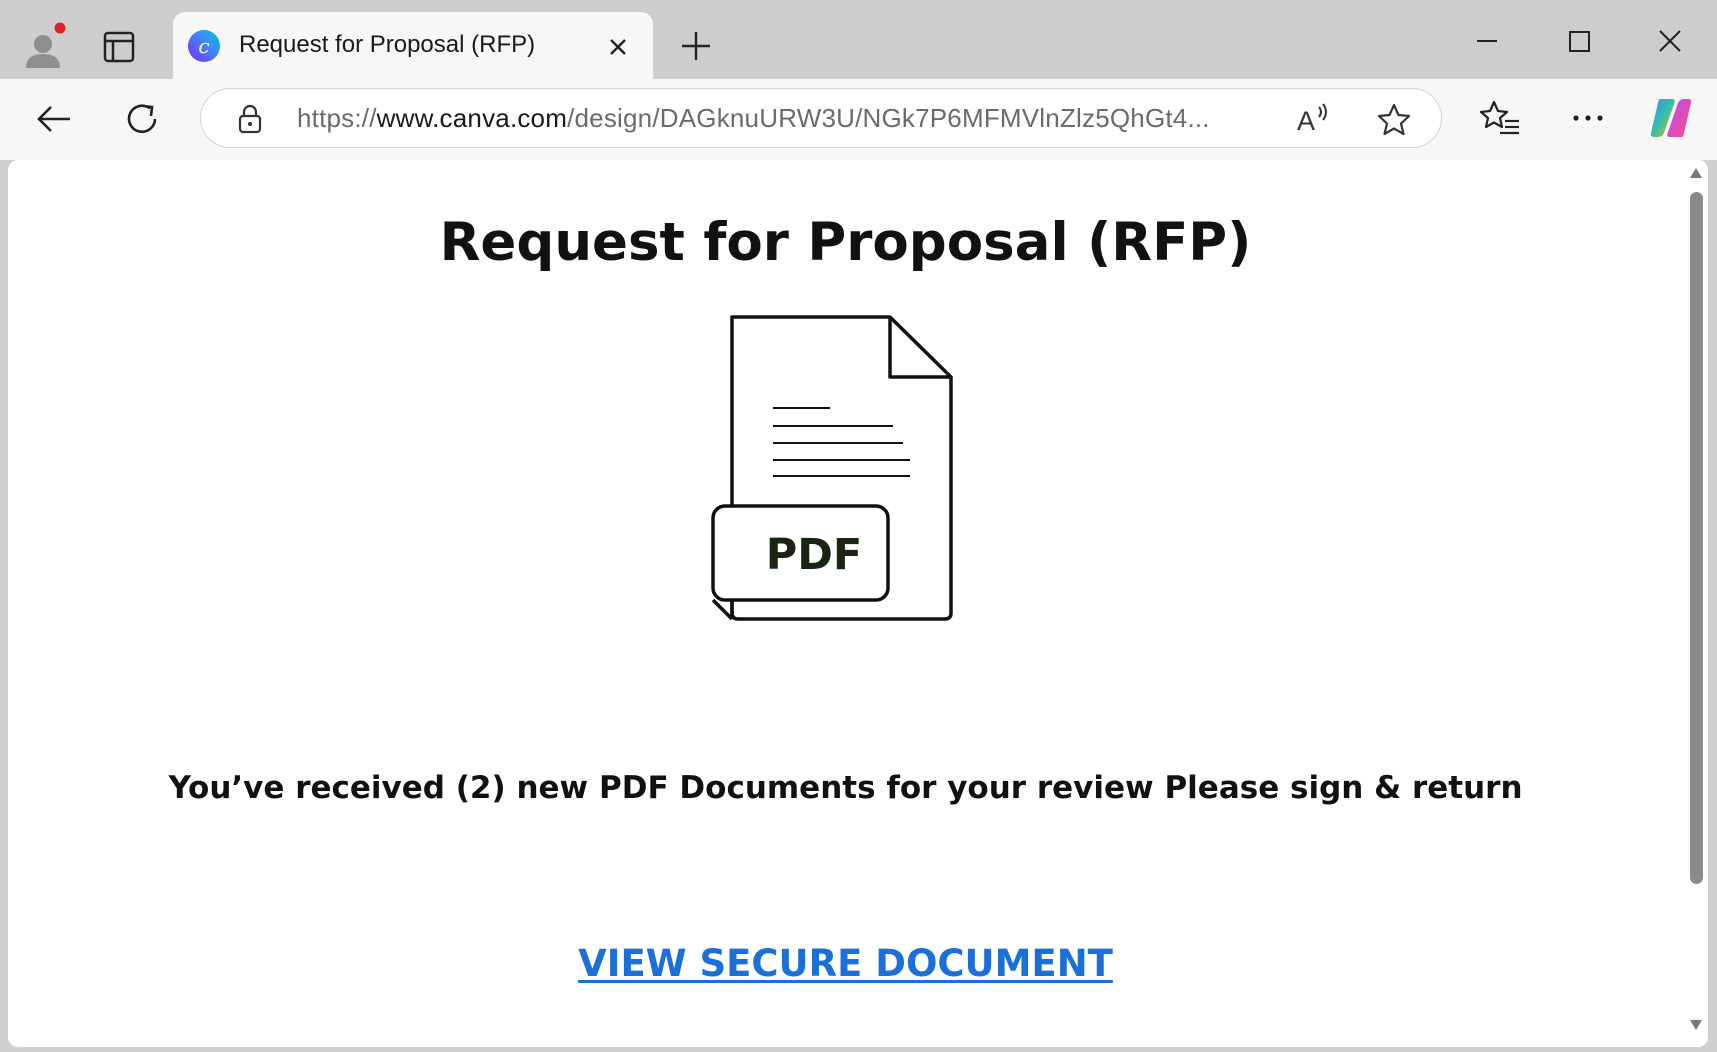 The width and height of the screenshot is (1717, 1052). Describe the element at coordinates (143, 119) in the screenshot. I see `reload-icon` at that location.